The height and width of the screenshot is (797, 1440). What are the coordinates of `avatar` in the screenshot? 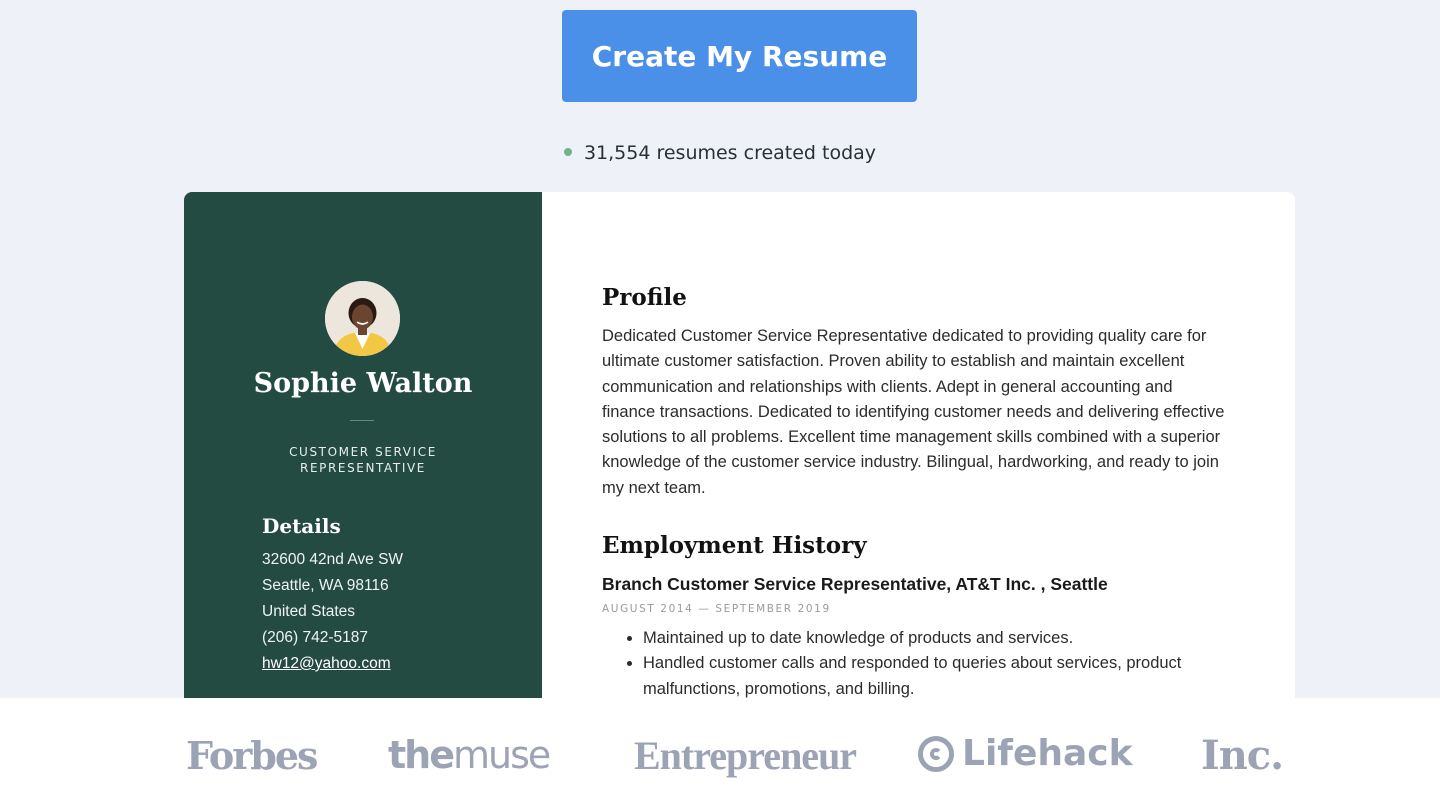 It's located at (362, 318).